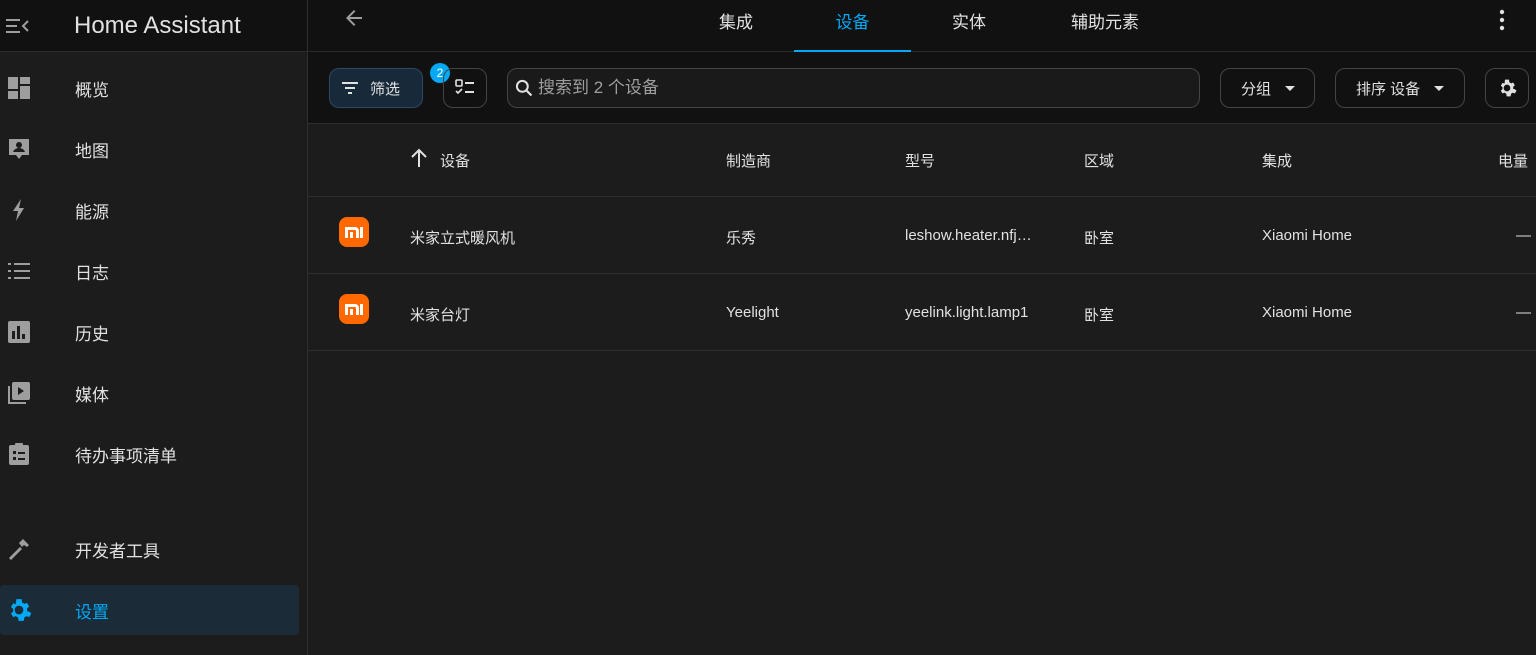  What do you see at coordinates (19, 149) in the screenshot?
I see `map-account-icon` at bounding box center [19, 149].